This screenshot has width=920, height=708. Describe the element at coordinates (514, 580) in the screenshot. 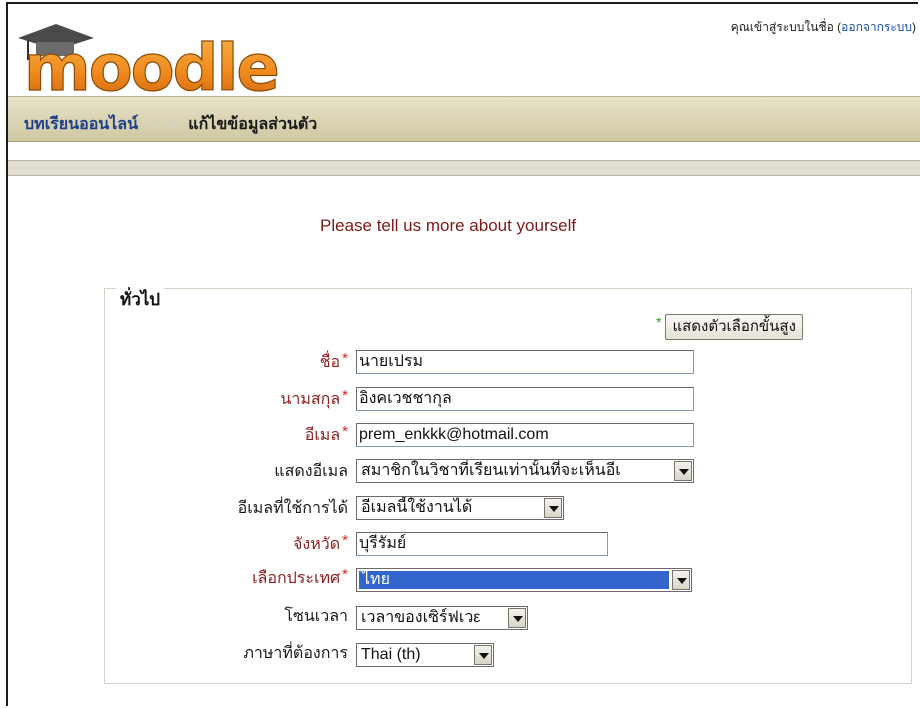

I see `country-value: ไทย` at that location.